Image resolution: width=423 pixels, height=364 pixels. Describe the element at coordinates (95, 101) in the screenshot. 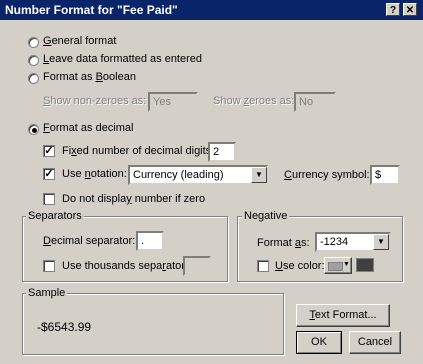

I see `show-nonzeroes-label: Show non-zeroes as:` at that location.